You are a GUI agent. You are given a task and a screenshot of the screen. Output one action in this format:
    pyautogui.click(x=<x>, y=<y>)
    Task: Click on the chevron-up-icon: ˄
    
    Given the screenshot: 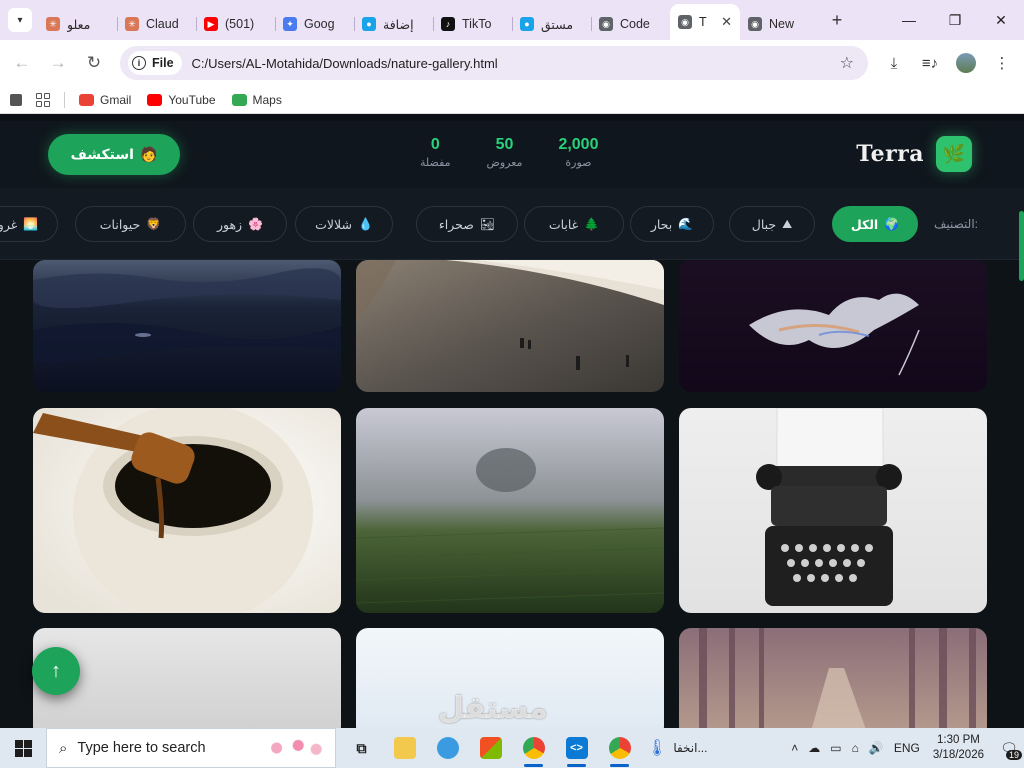 What is the action you would take?
    pyautogui.click(x=794, y=748)
    